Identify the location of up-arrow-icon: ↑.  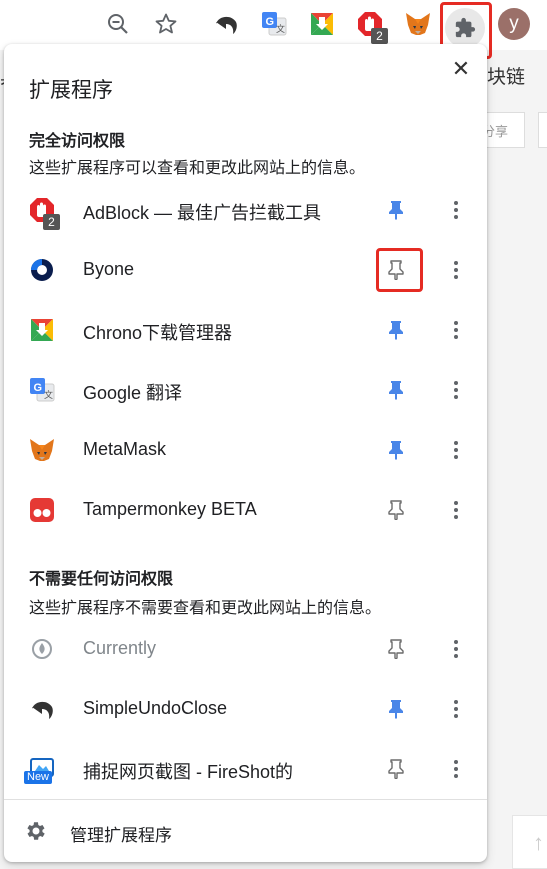
(538, 843).